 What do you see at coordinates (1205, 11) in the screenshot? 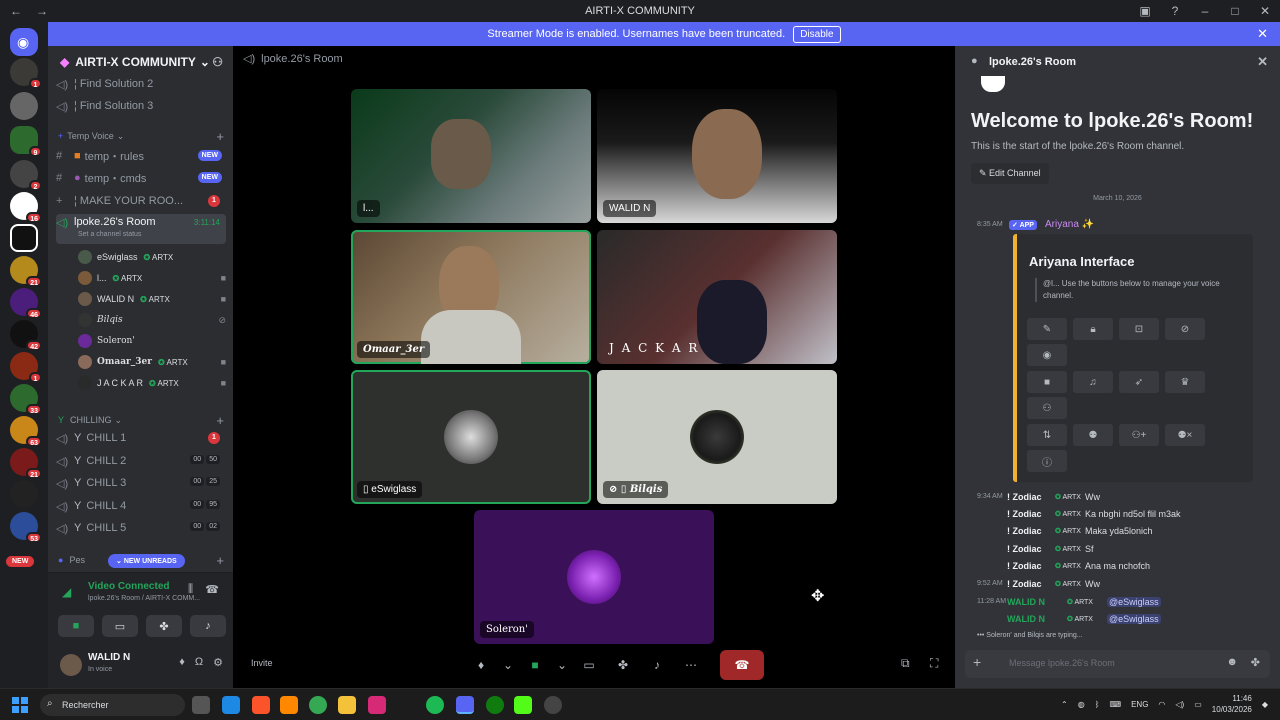
I see `minimize-button: –` at bounding box center [1205, 11].